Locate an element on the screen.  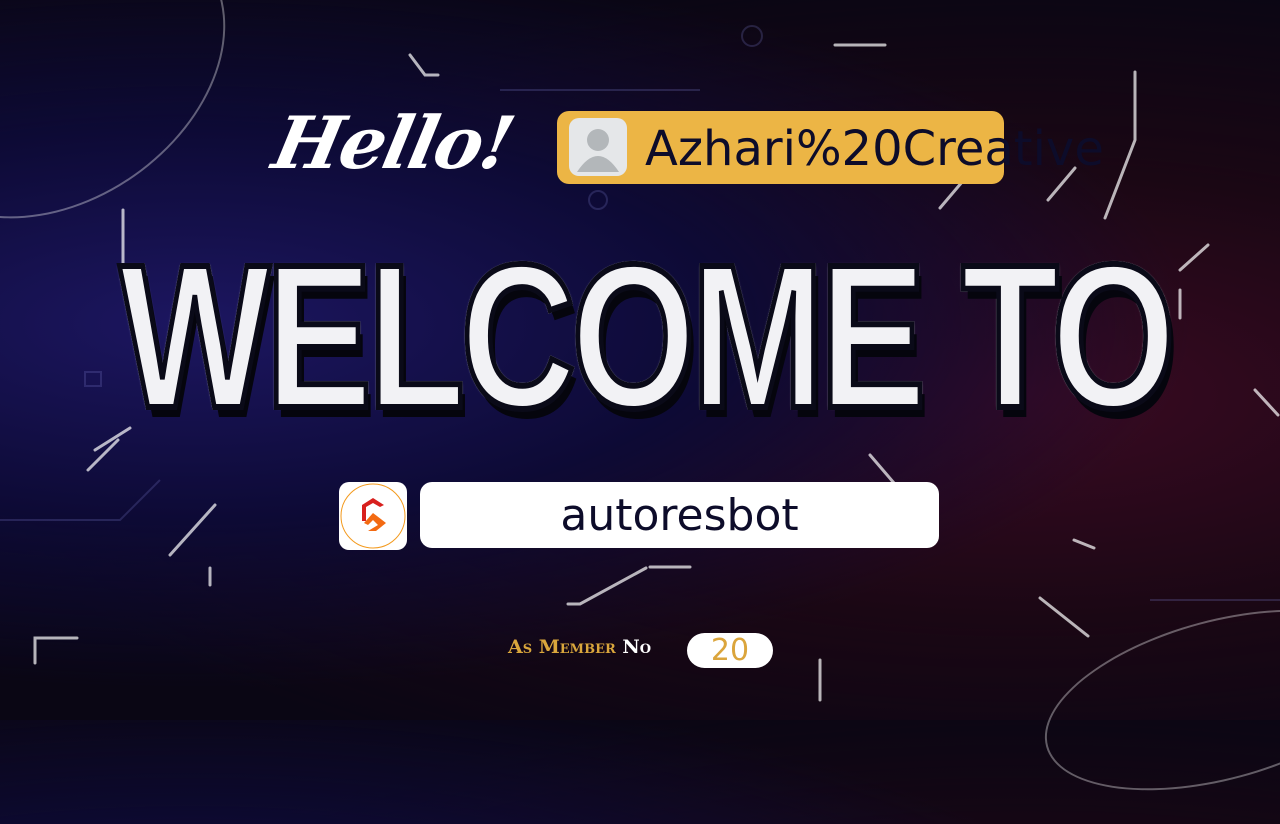
member-label-prefix: As Member is located at coordinates (562, 647).